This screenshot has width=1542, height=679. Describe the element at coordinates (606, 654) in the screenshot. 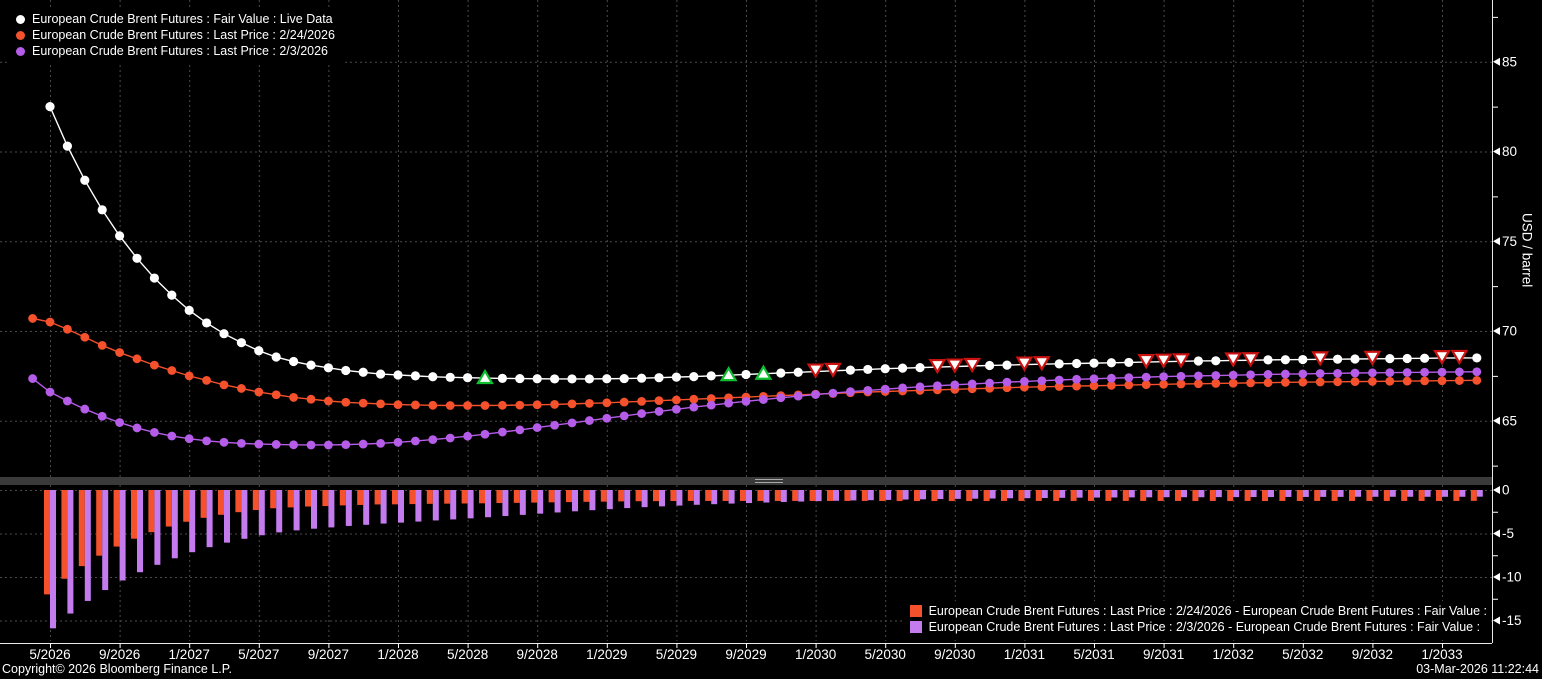

I see `x-axis-label: 1/2029` at that location.